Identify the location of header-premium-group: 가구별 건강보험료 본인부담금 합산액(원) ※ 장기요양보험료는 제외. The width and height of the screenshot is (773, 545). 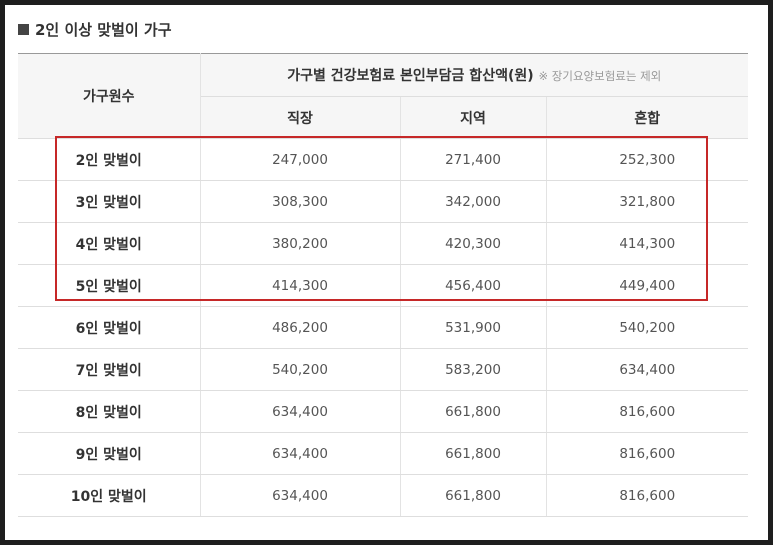
(474, 75).